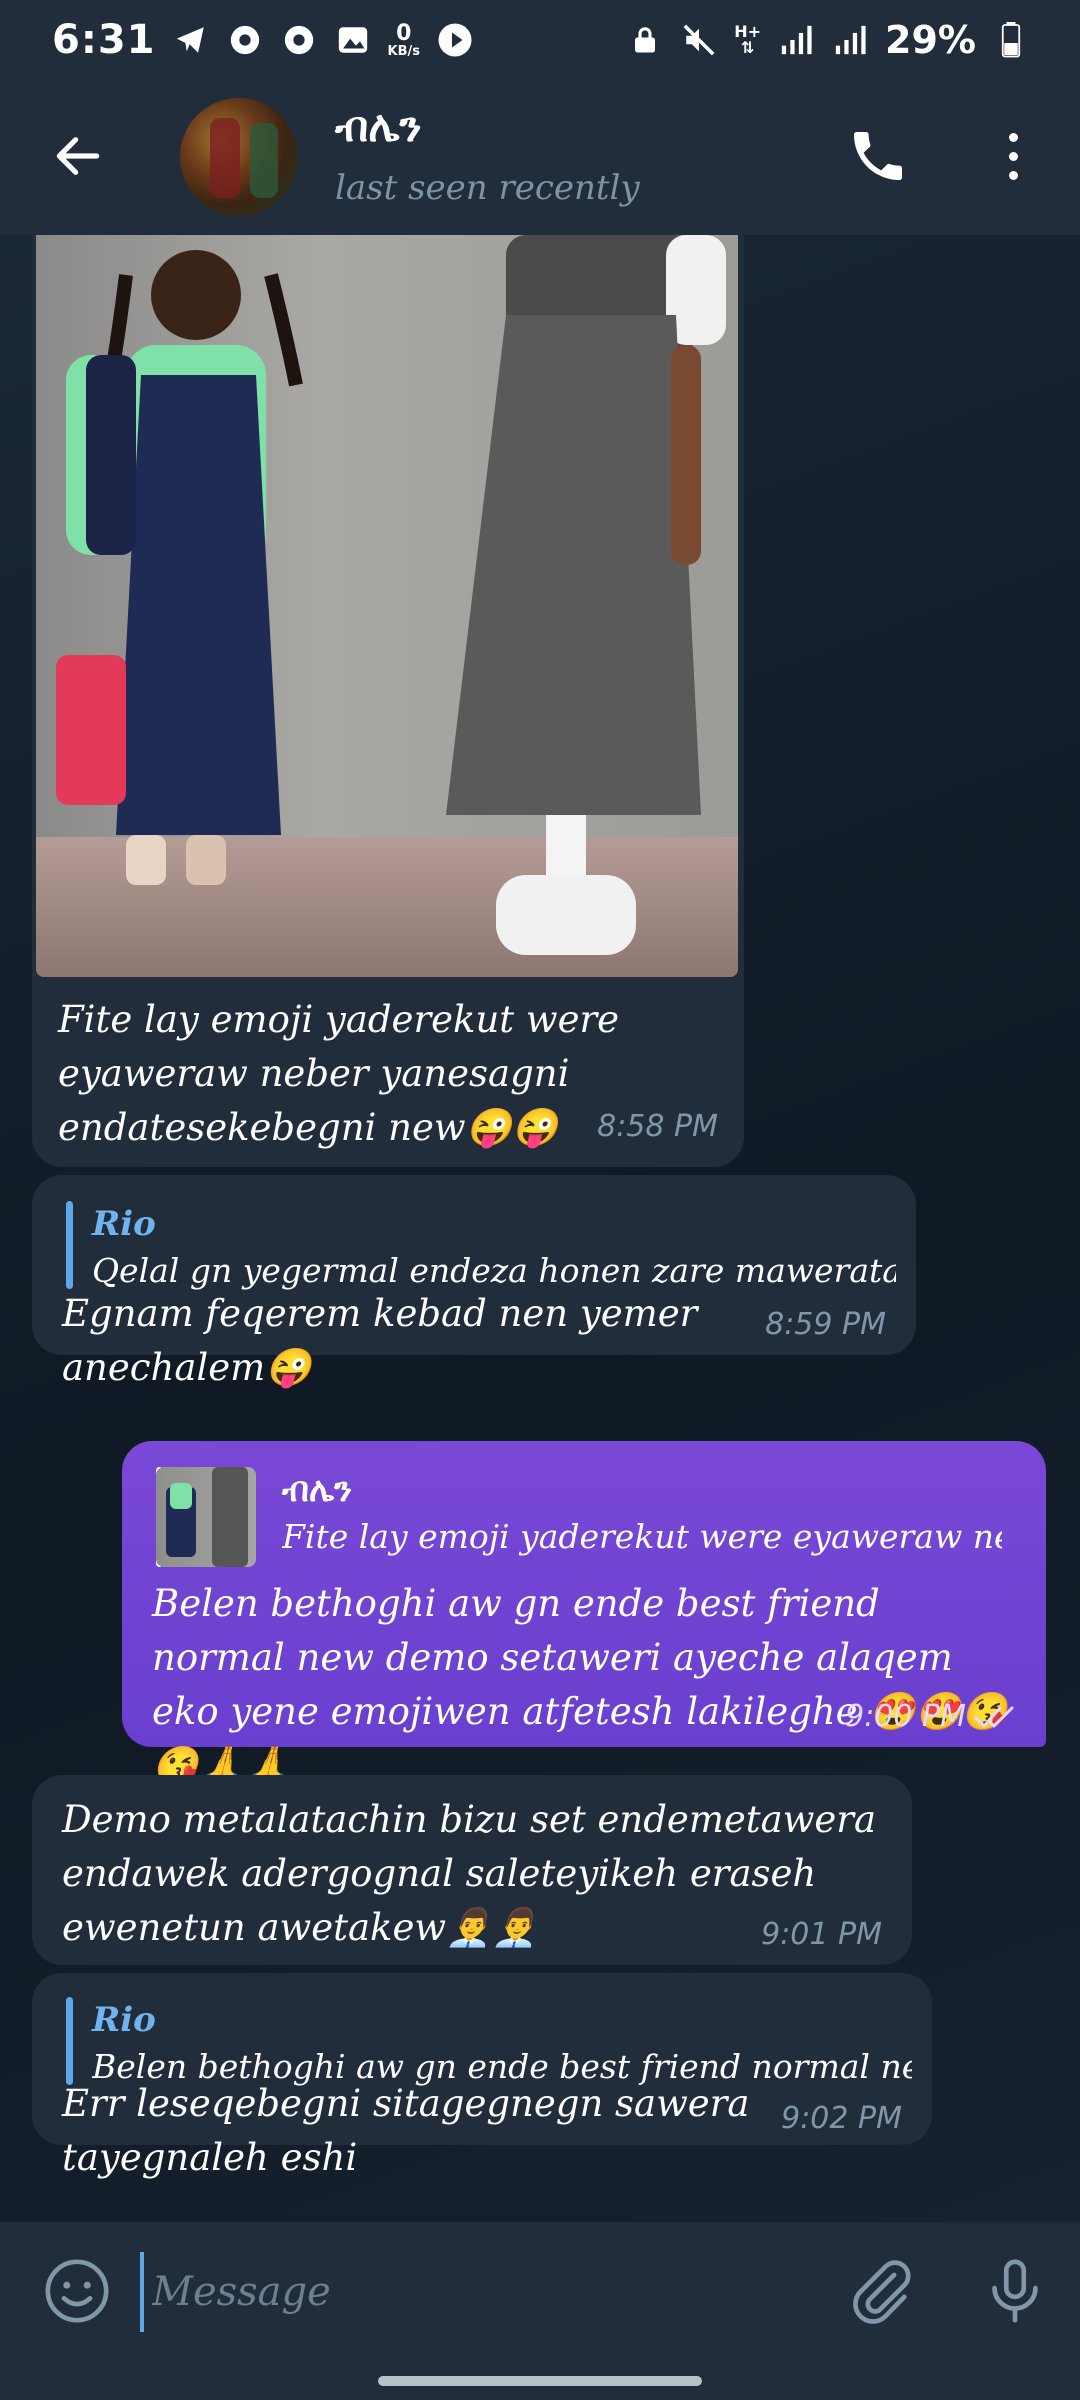  I want to click on attach-button, so click(881, 2291).